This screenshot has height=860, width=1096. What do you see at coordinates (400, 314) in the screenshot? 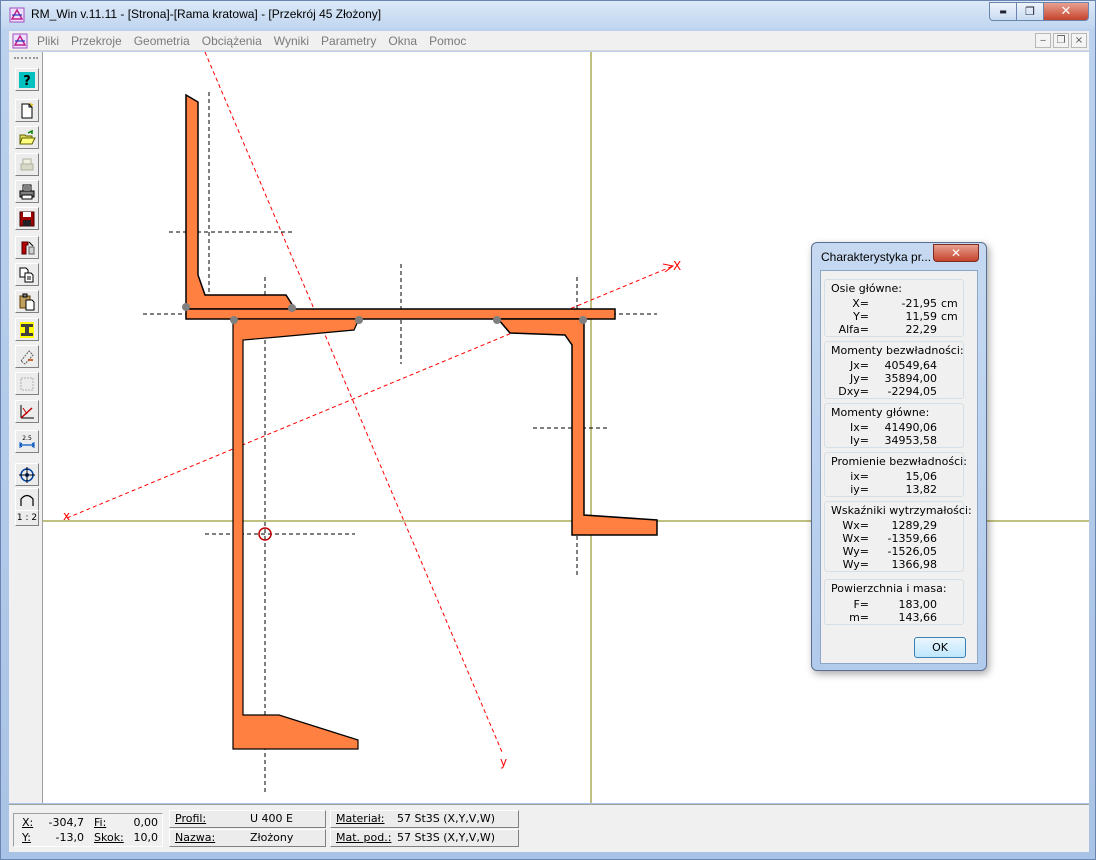
I see `flat-plate` at bounding box center [400, 314].